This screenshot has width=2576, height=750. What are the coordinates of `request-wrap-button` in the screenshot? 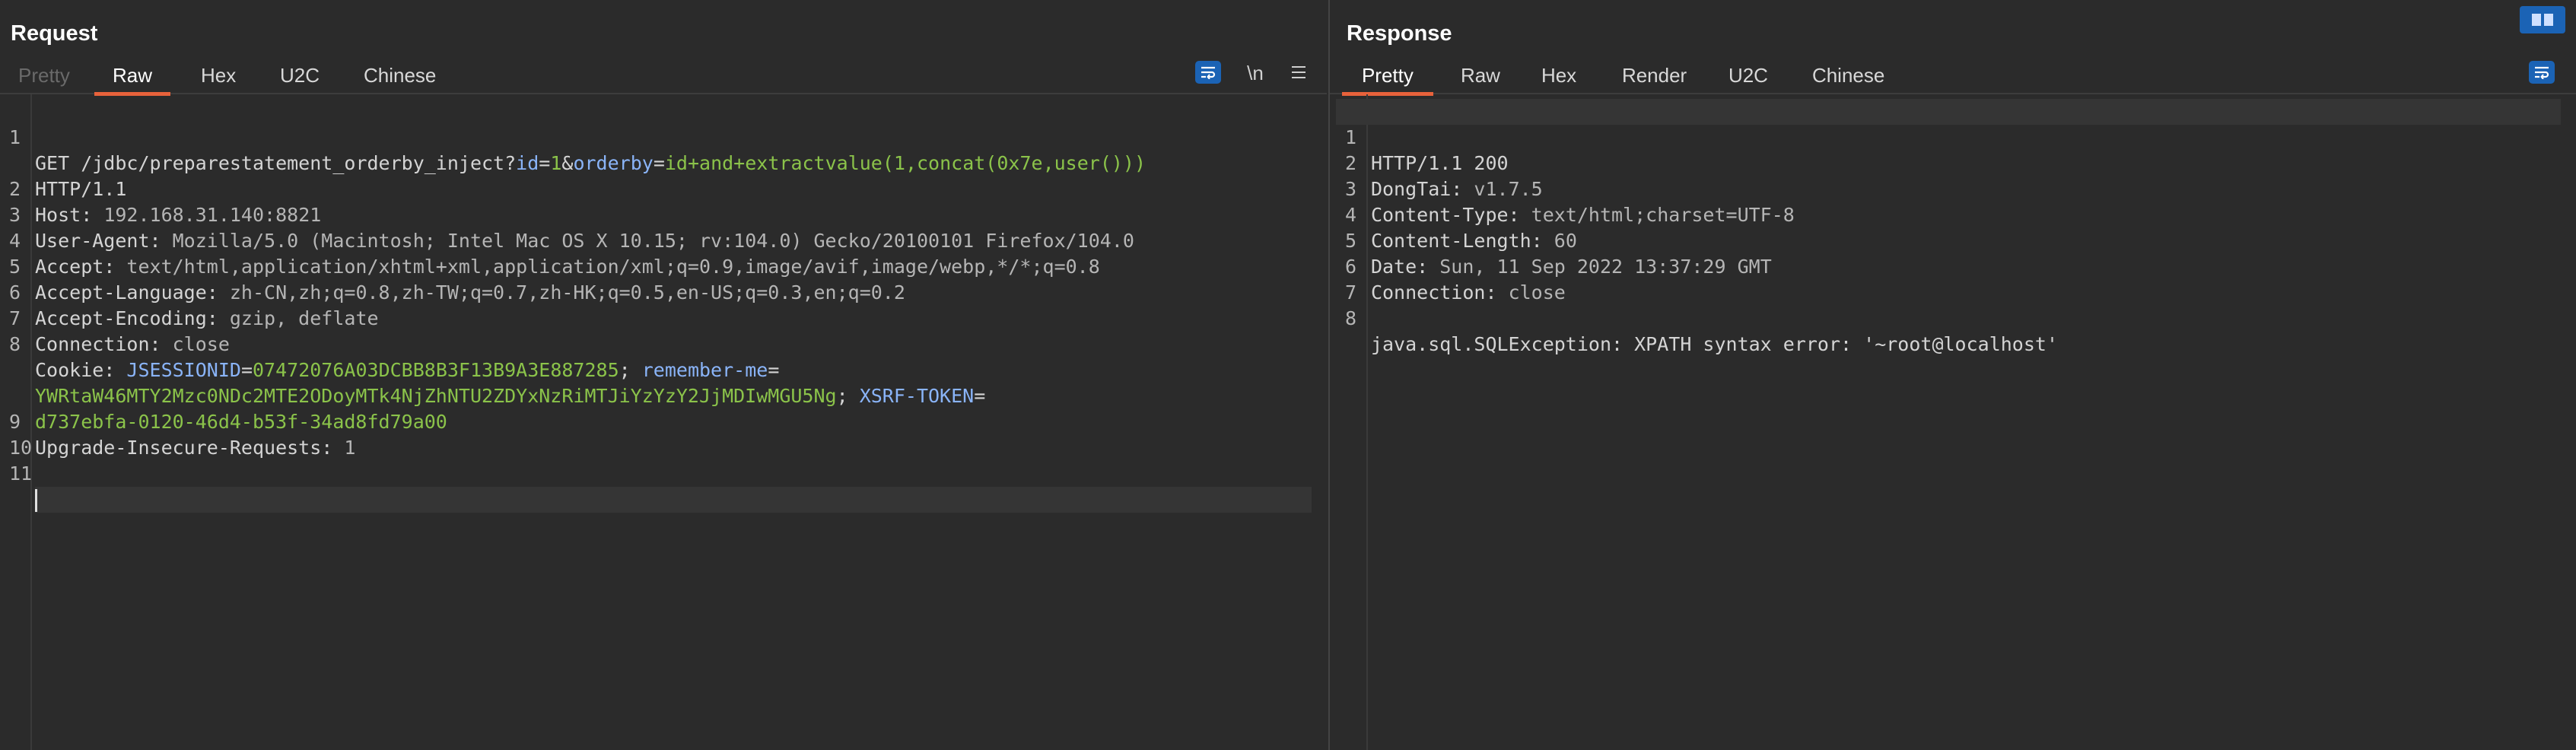 It's located at (1208, 74).